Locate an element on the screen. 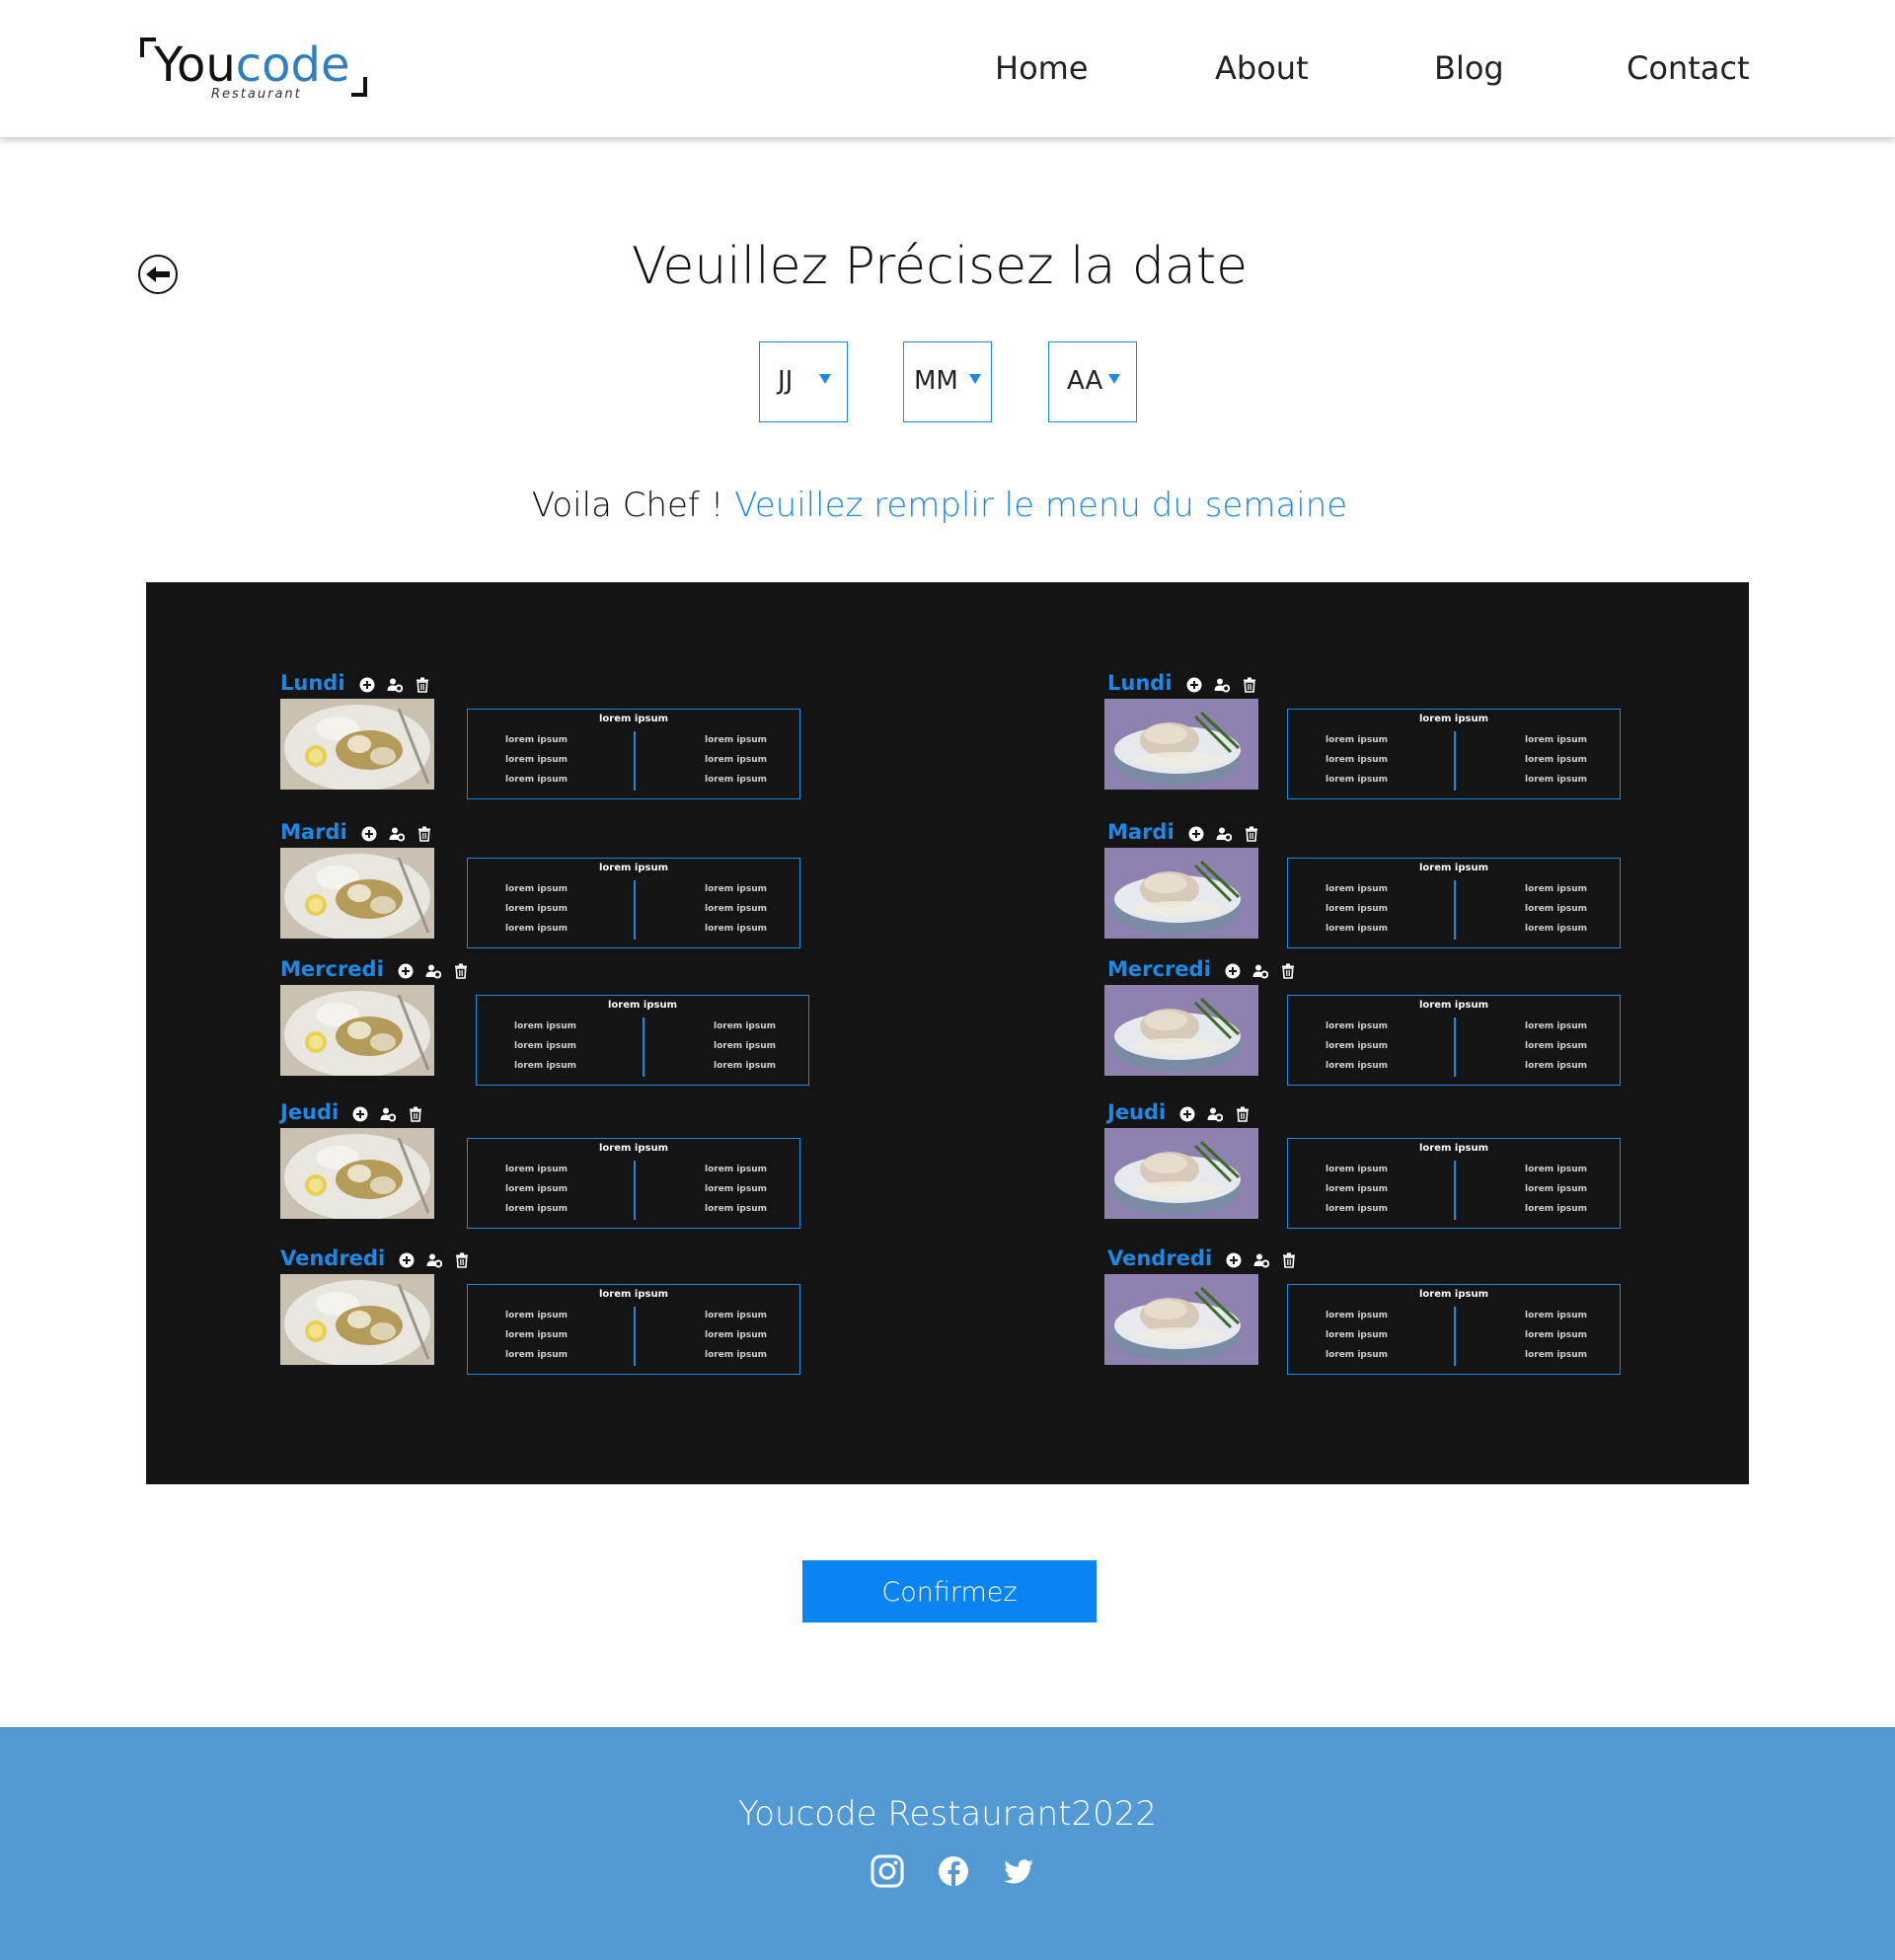 This screenshot has width=1895, height=1960. logo: Youcode Restaurant is located at coordinates (253, 70).